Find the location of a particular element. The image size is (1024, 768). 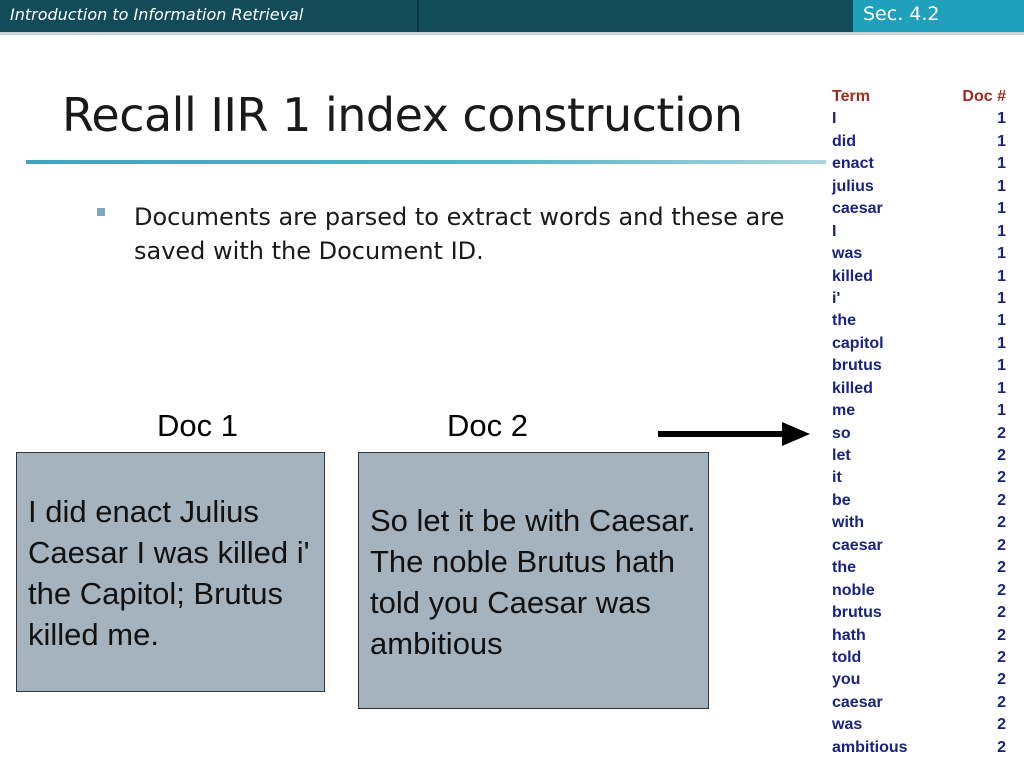

doc-column-header: Doc # is located at coordinates (984, 96).